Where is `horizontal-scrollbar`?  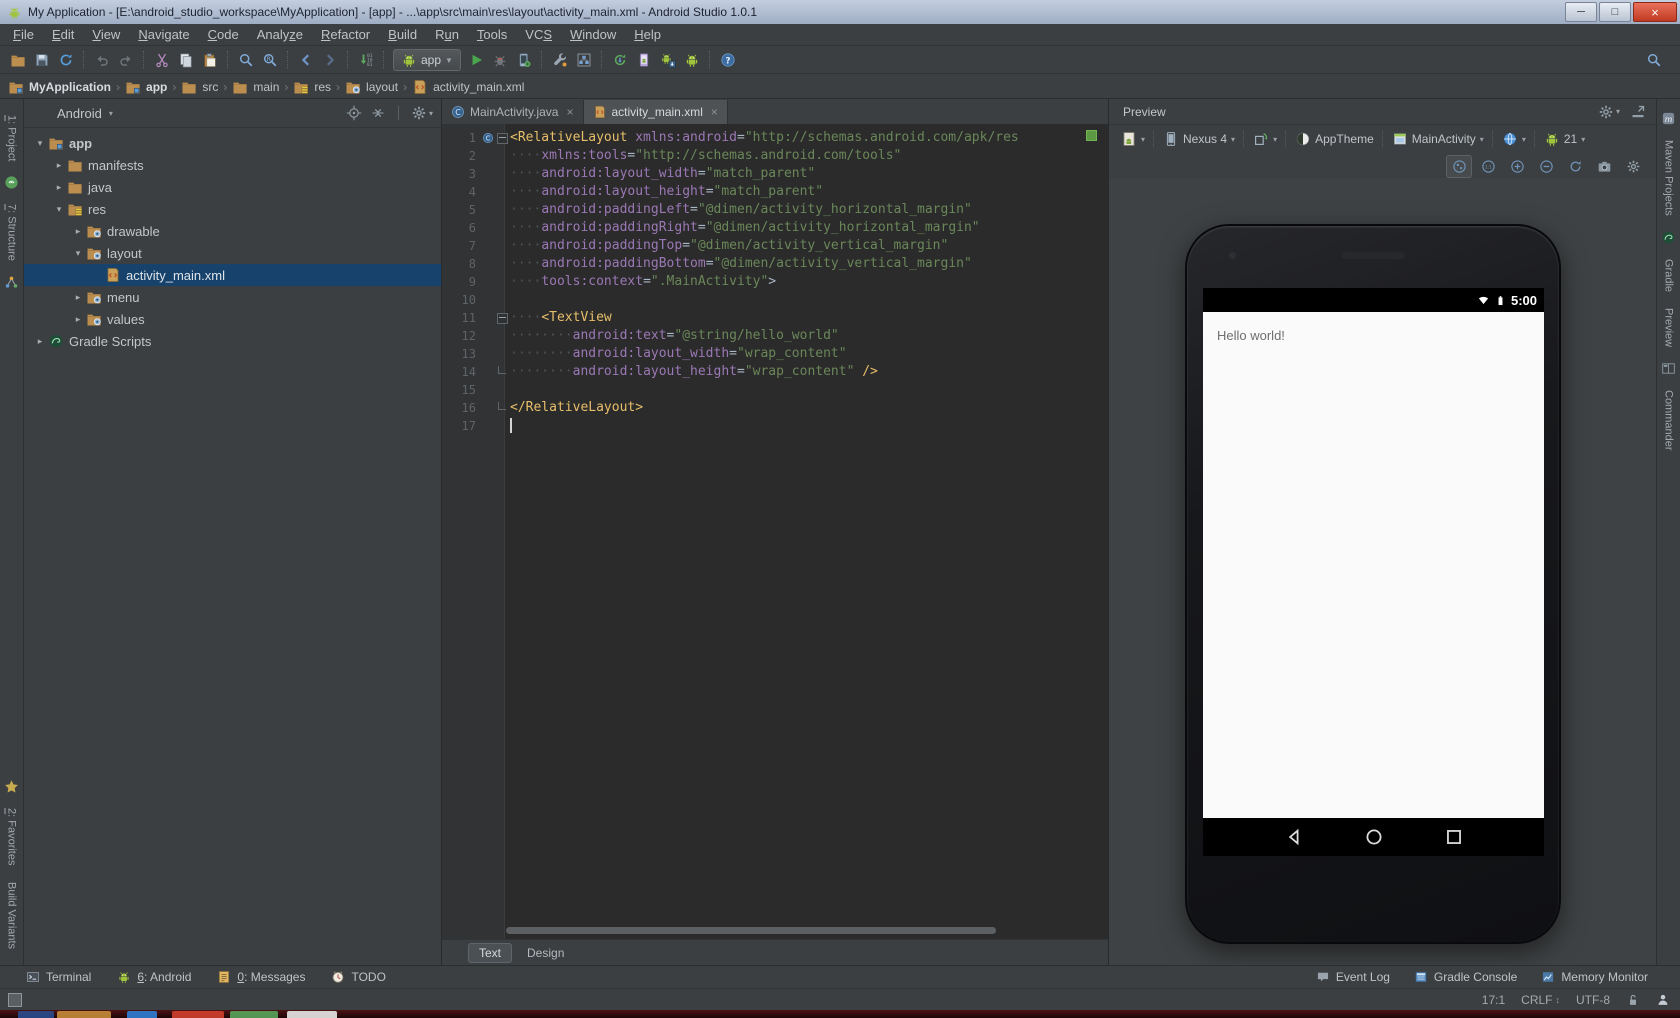
horizontal-scrollbar is located at coordinates (751, 930).